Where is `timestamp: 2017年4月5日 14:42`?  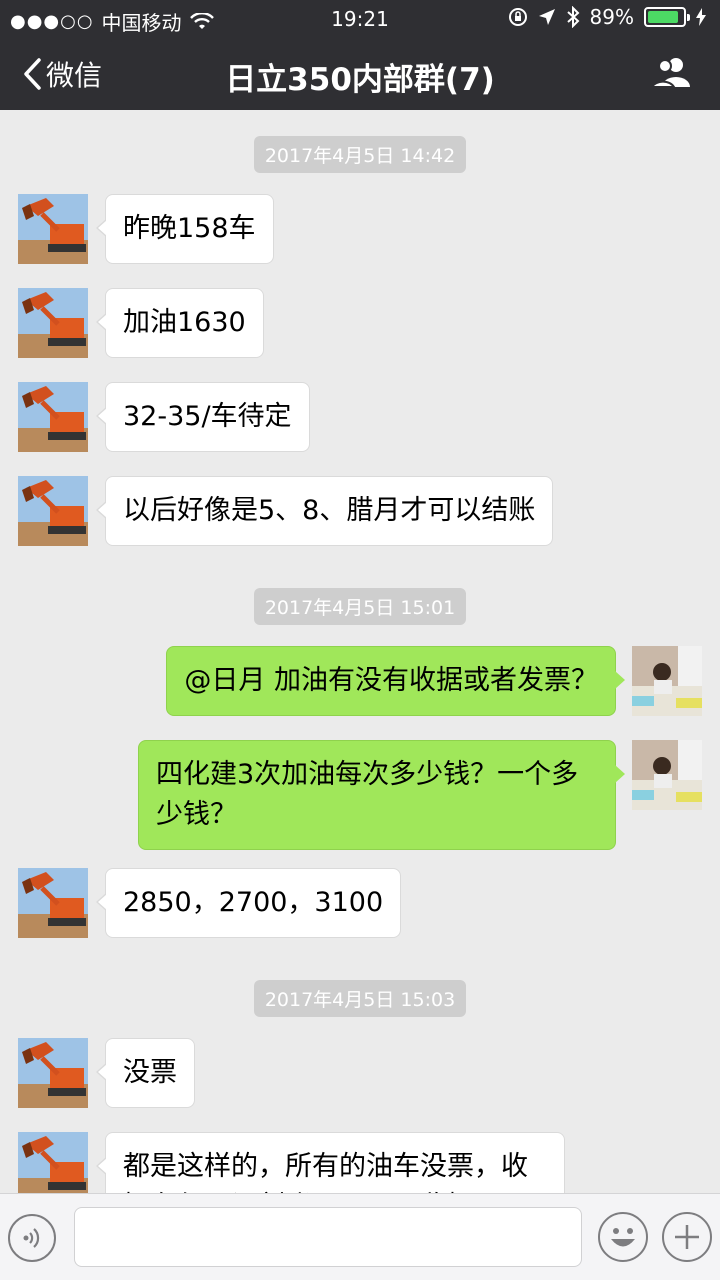
timestamp: 2017年4月5日 14:42 is located at coordinates (360, 154).